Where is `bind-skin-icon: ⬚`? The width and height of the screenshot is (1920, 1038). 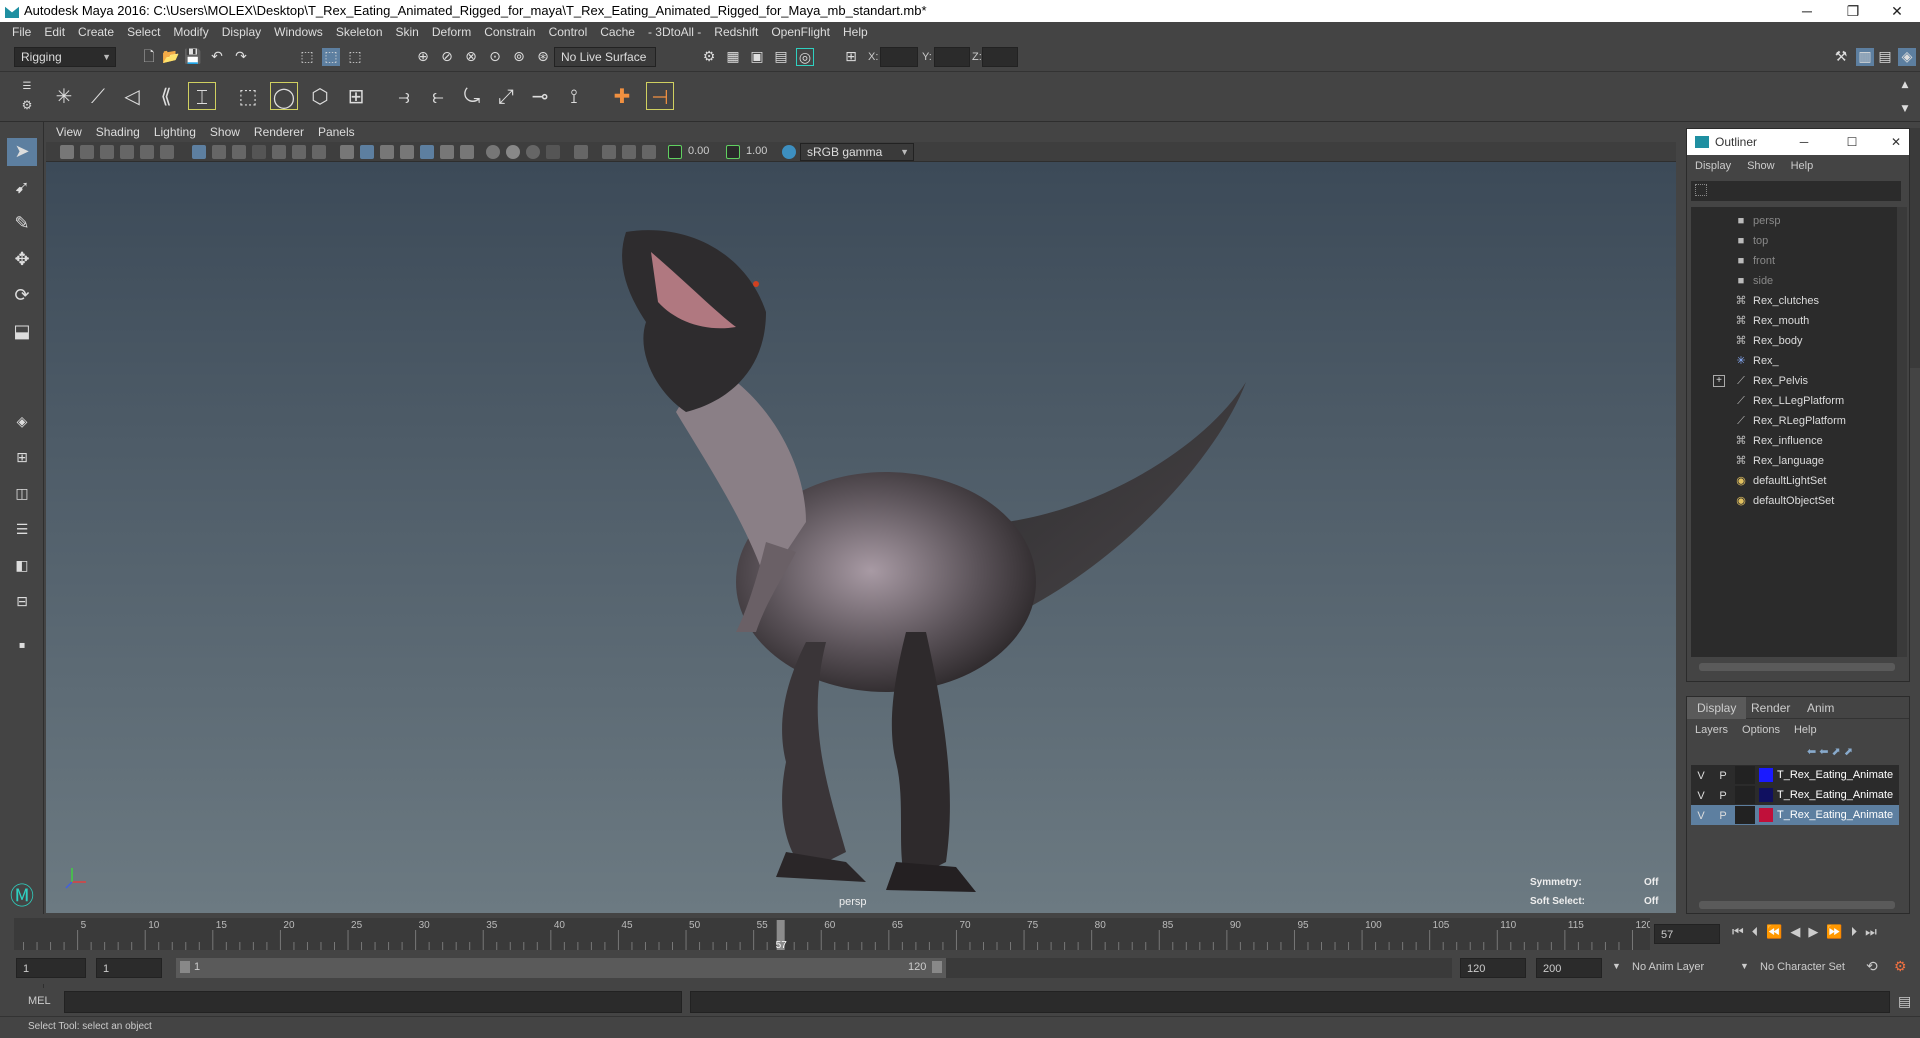
bind-skin-icon: ⬚ is located at coordinates (248, 96).